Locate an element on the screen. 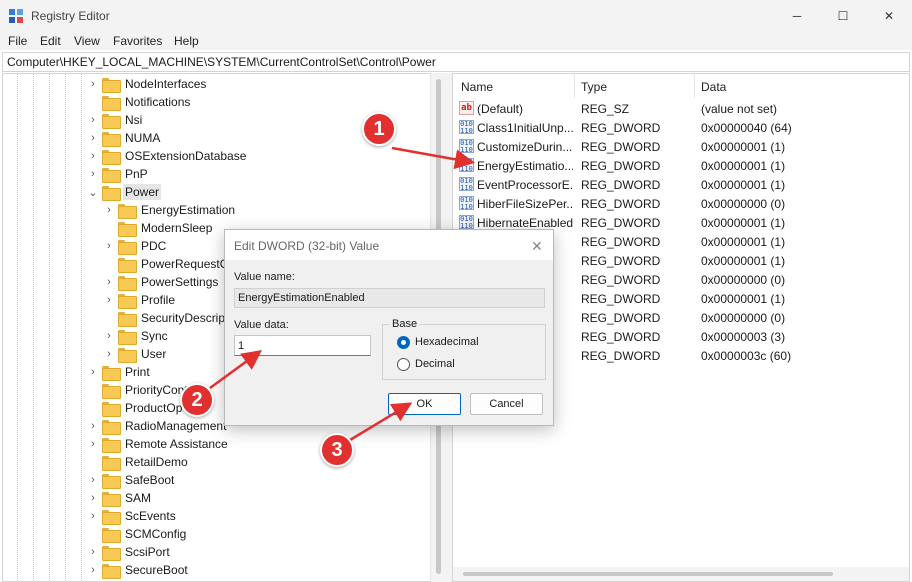  tree-item: › Nsi is located at coordinates (116, 120).